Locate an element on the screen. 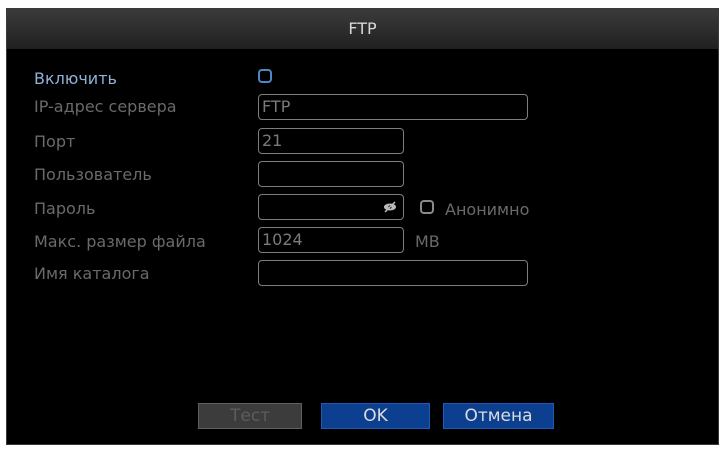 The width and height of the screenshot is (724, 449). user-field is located at coordinates (331, 174).